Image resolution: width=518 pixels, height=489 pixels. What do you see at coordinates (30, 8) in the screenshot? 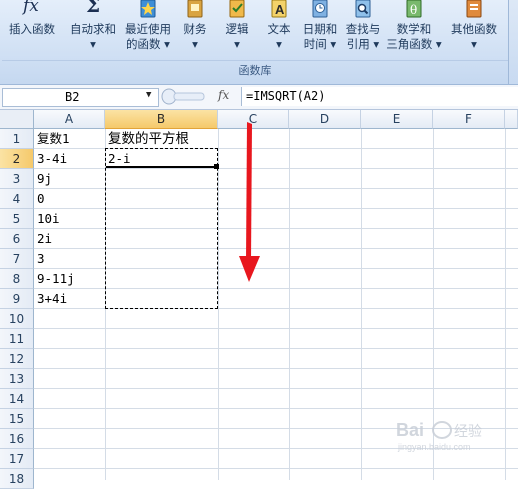
I see `svg-text: fx` at bounding box center [30, 8].